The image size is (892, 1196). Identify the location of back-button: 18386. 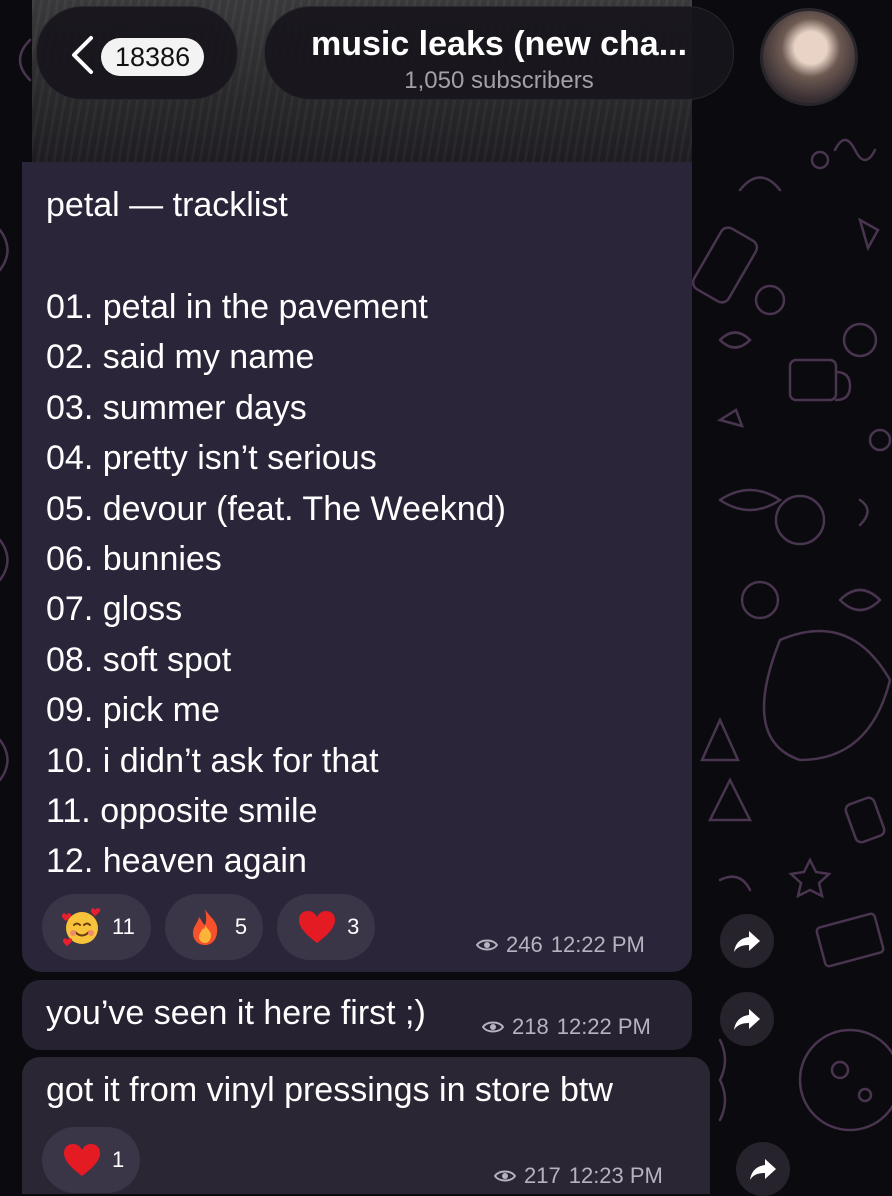
(137, 53).